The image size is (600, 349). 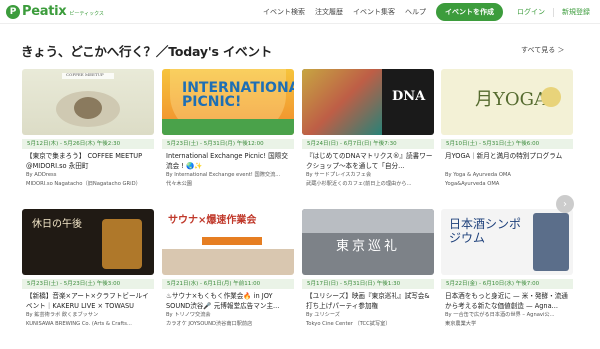 I want to click on thumb-caption: 日本酒シンポジウム, so click(x=485, y=231).